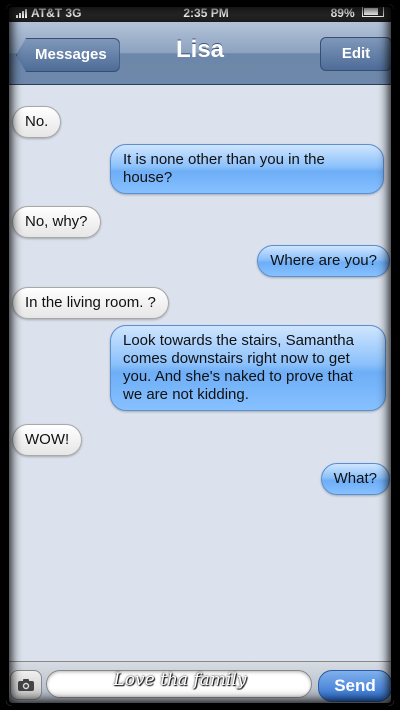  Describe the element at coordinates (355, 686) in the screenshot. I see `send-button: Send` at that location.